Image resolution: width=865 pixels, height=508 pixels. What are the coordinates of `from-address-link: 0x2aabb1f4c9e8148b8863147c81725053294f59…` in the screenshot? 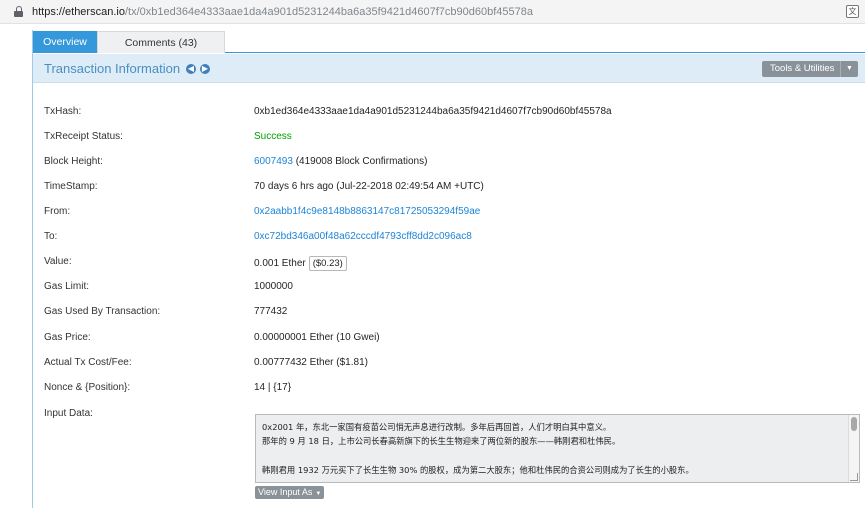 It's located at (367, 211).